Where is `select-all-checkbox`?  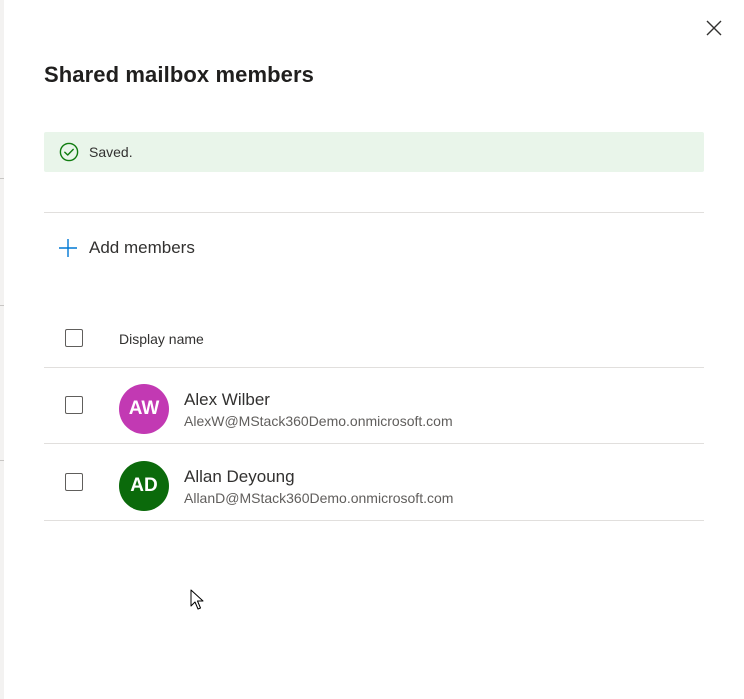
select-all-checkbox is located at coordinates (74, 338).